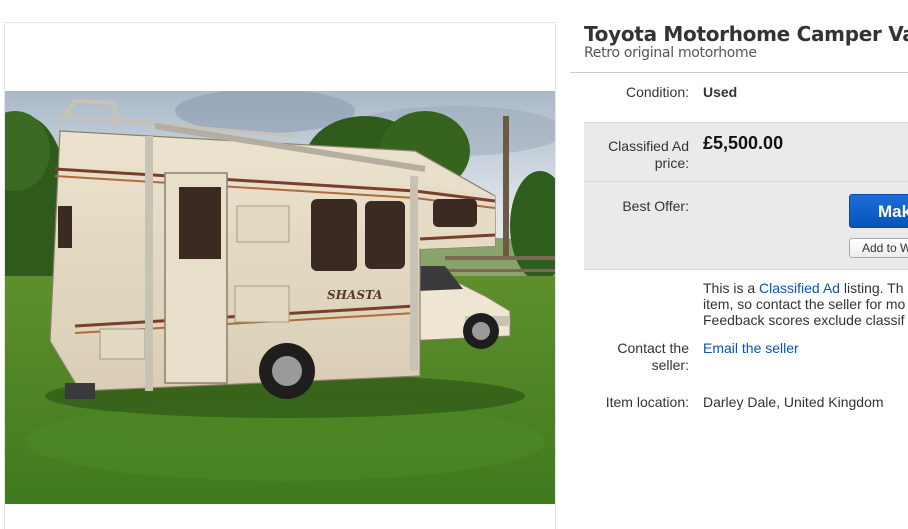 The width and height of the screenshot is (908, 529). Describe the element at coordinates (629, 357) in the screenshot. I see `contact-seller-label: Contact the seller:` at that location.